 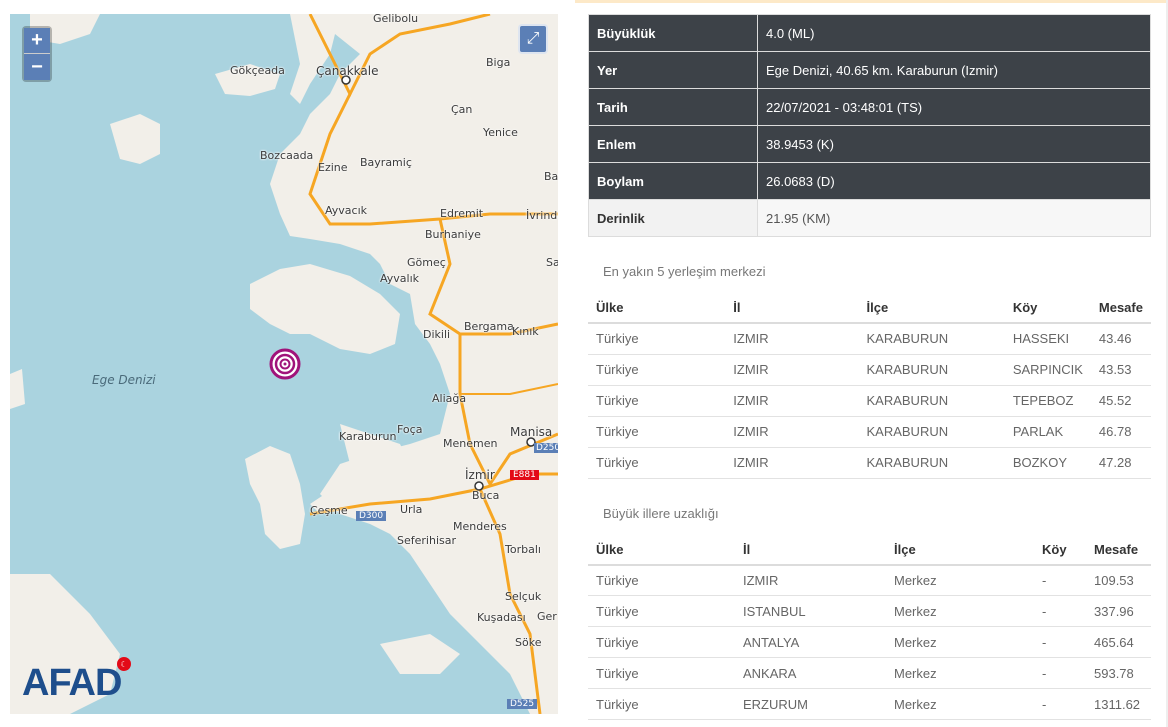 I want to click on map-label: Çan, so click(x=462, y=109).